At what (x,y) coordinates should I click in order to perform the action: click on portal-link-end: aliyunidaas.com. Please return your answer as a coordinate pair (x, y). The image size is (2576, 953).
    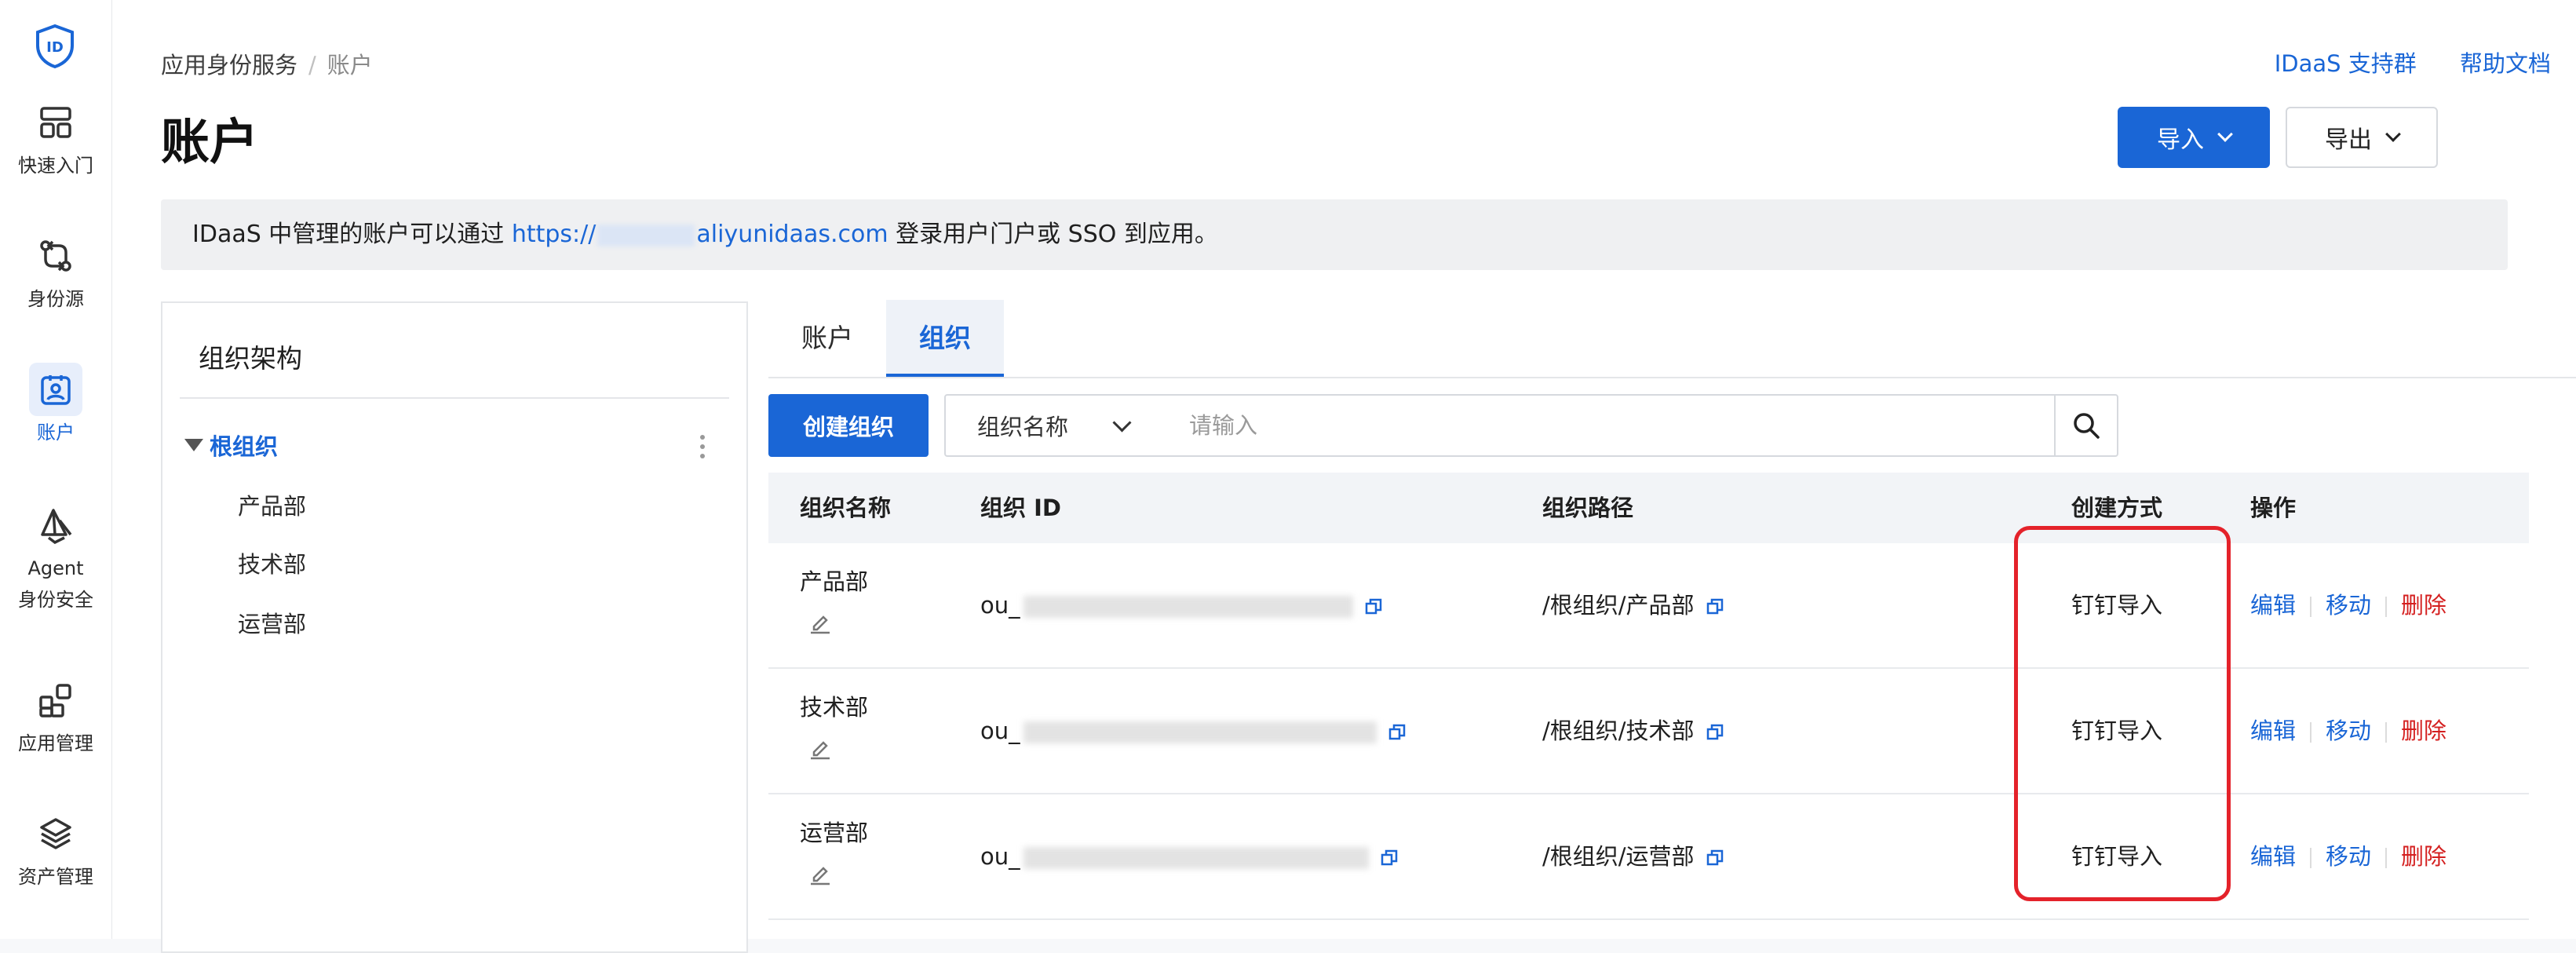
    Looking at the image, I should click on (792, 235).